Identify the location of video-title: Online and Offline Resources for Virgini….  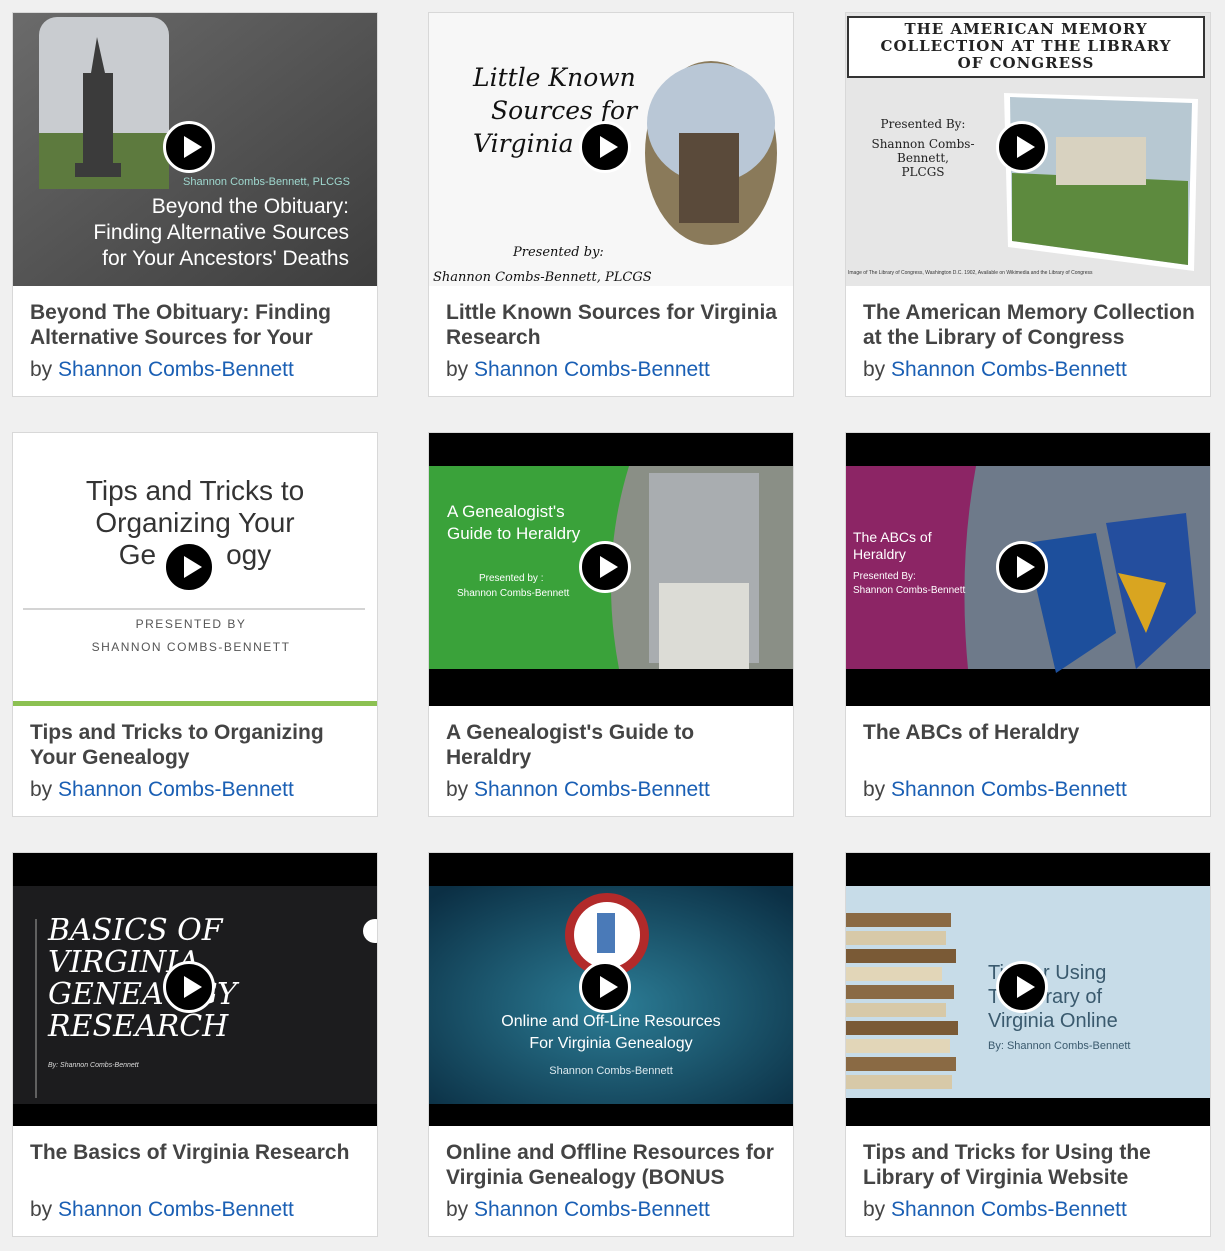
(613, 1166).